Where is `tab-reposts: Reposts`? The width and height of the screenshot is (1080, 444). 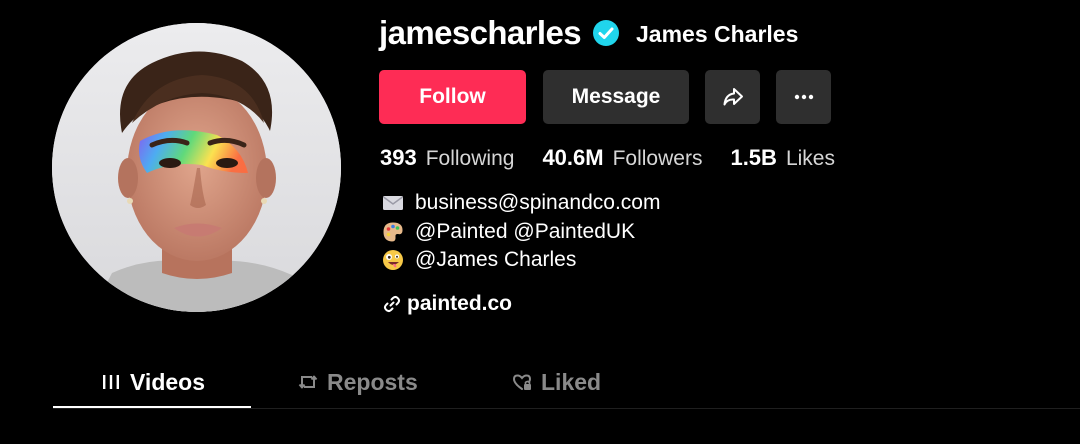 tab-reposts: Reposts is located at coordinates (357, 382).